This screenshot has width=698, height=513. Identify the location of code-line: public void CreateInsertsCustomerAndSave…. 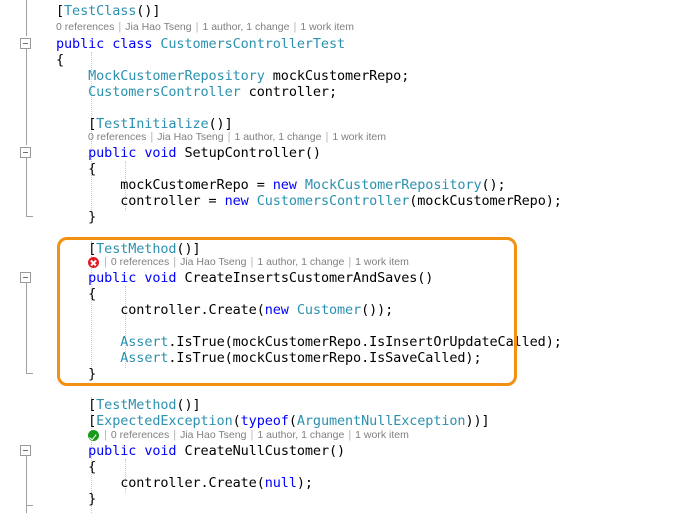
(244, 278).